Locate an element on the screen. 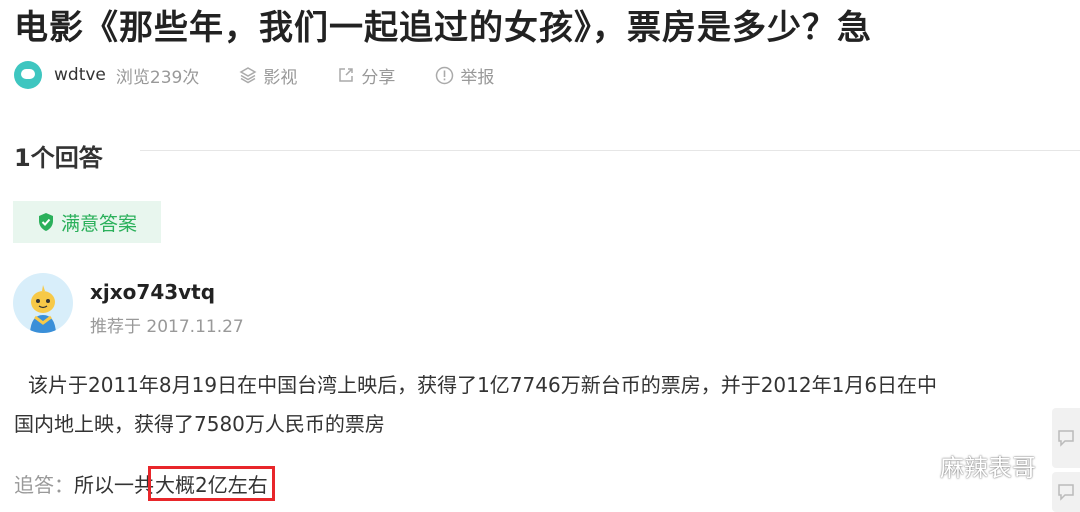  share-button: 分享 is located at coordinates (366, 75).